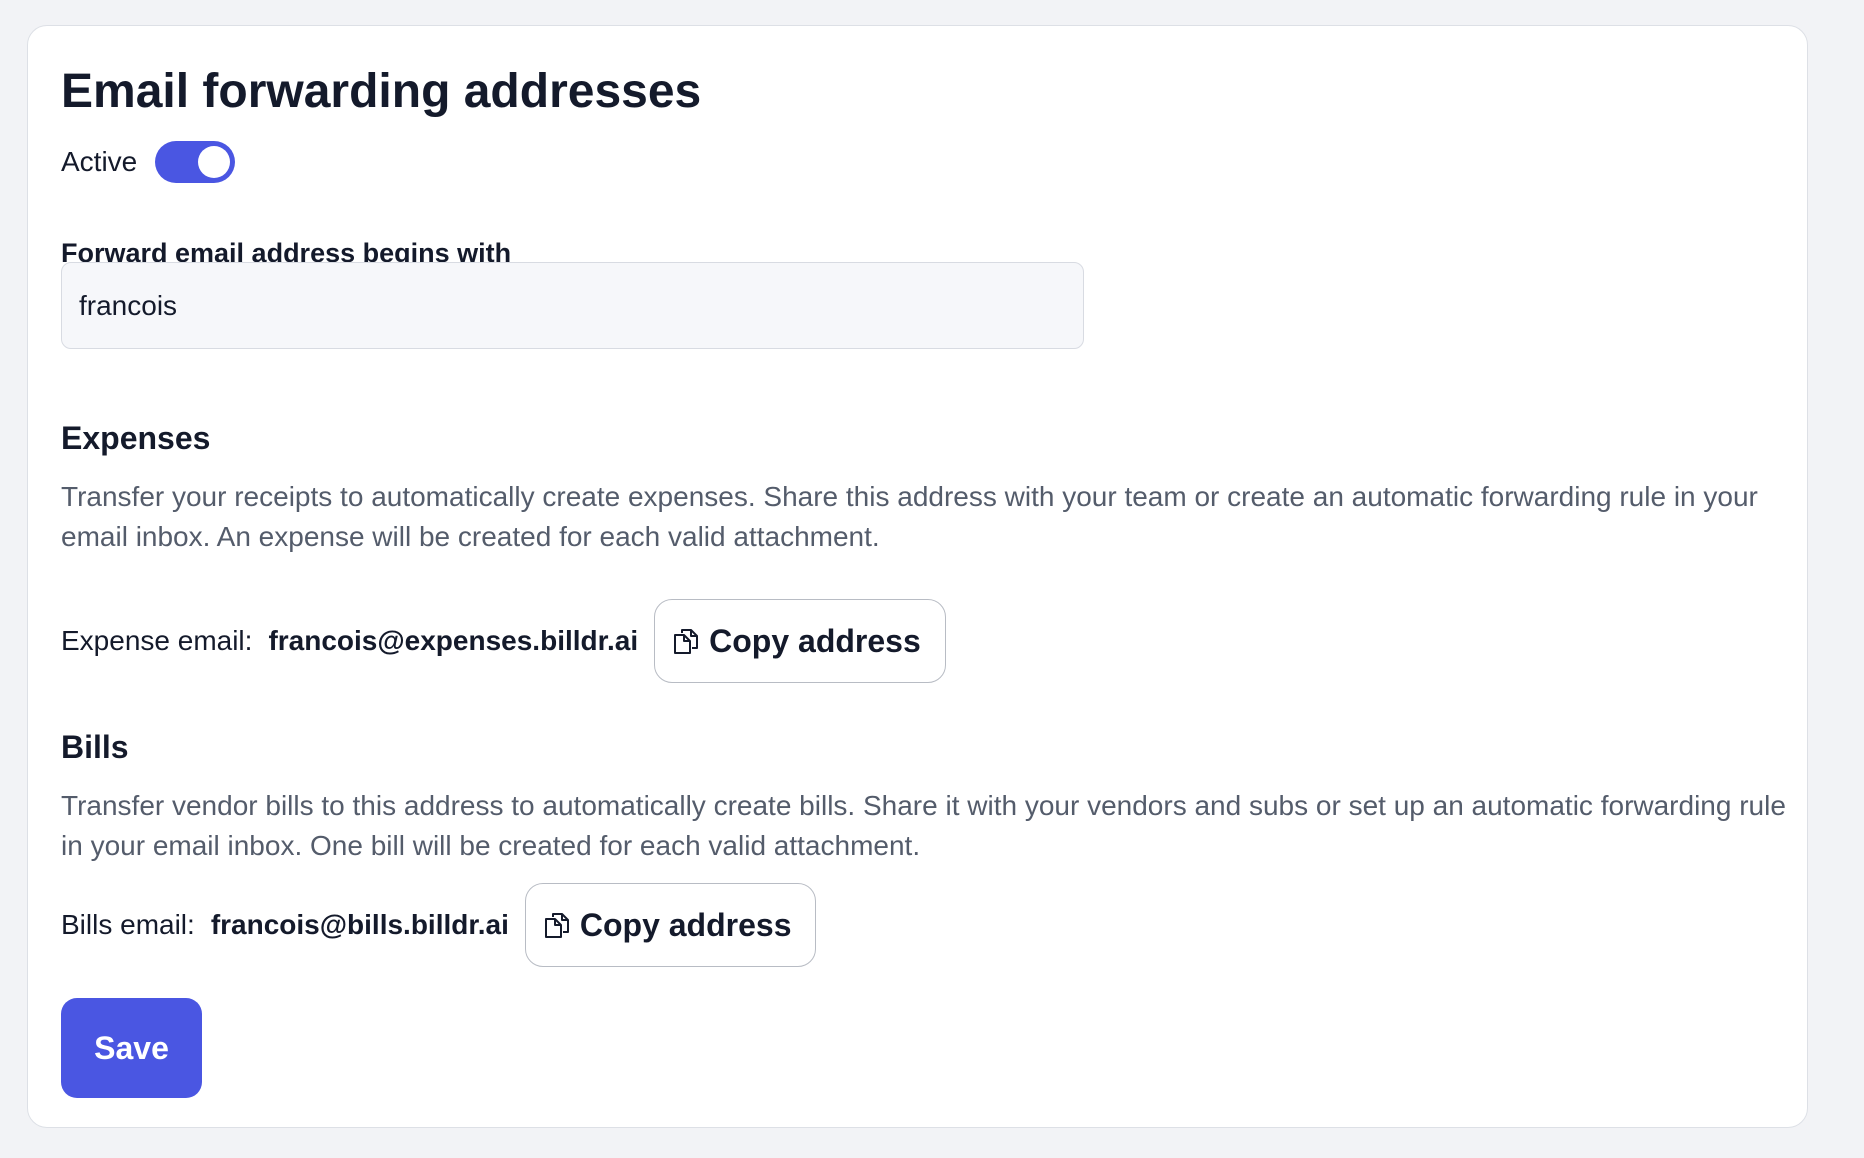 The image size is (1864, 1158). Describe the element at coordinates (136, 438) in the screenshot. I see `expenses-section-title: Expenses` at that location.